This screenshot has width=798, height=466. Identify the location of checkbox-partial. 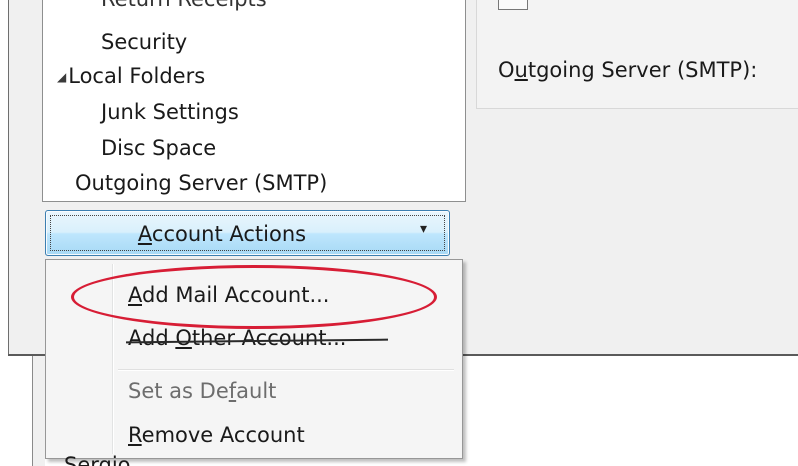
(513, 5).